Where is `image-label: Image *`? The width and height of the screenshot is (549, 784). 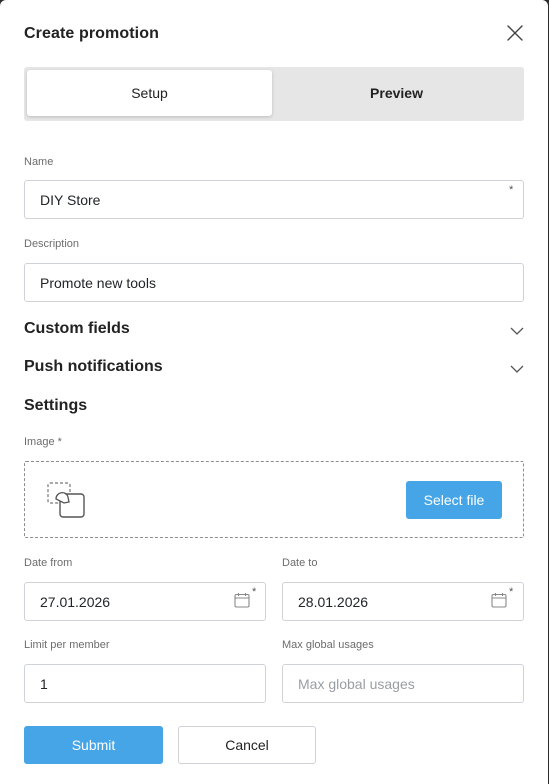 image-label: Image * is located at coordinates (43, 442).